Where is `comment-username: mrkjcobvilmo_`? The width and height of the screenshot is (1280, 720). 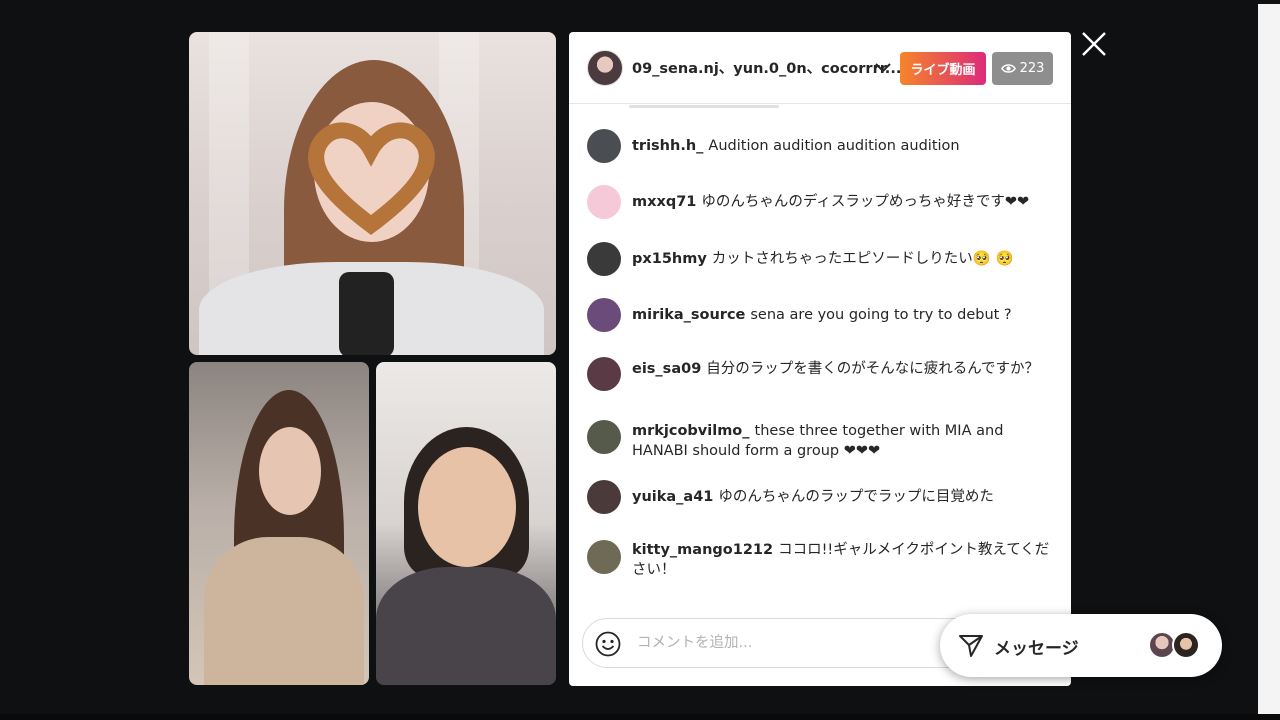 comment-username: mrkjcobvilmo_ is located at coordinates (691, 431).